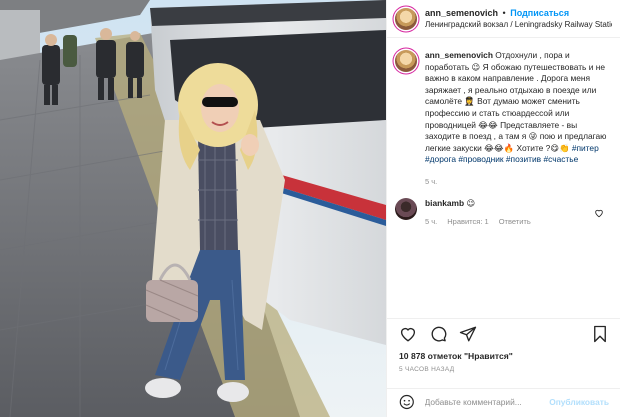  I want to click on add-comment-bar: Опубликовать, so click(503, 401).